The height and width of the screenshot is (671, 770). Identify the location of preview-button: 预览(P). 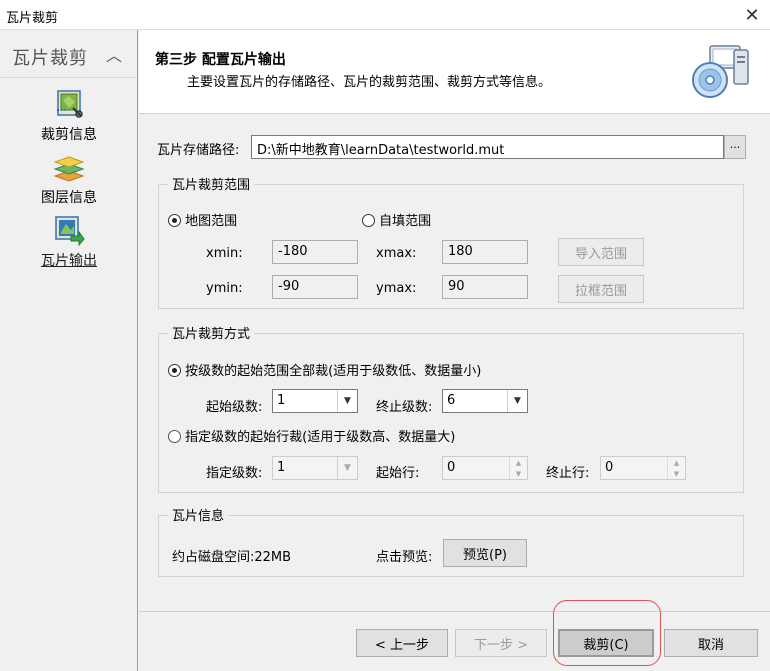
(485, 553).